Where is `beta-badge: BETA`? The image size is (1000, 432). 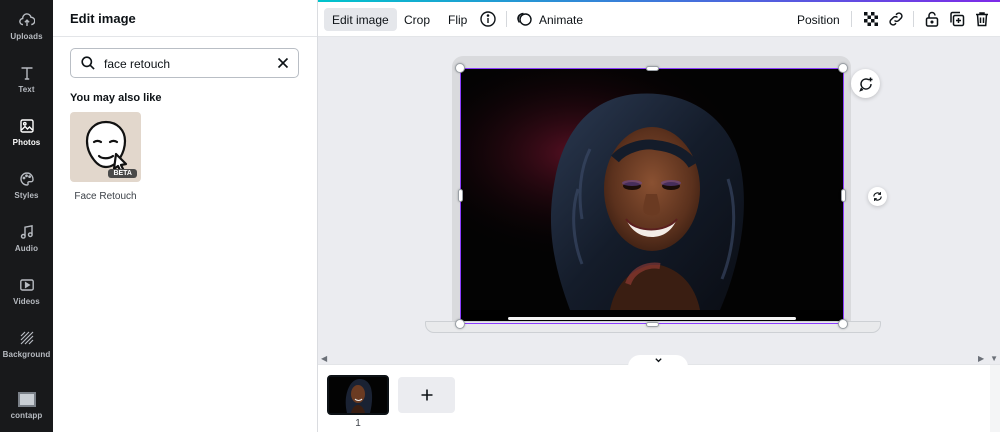 beta-badge: BETA is located at coordinates (122, 173).